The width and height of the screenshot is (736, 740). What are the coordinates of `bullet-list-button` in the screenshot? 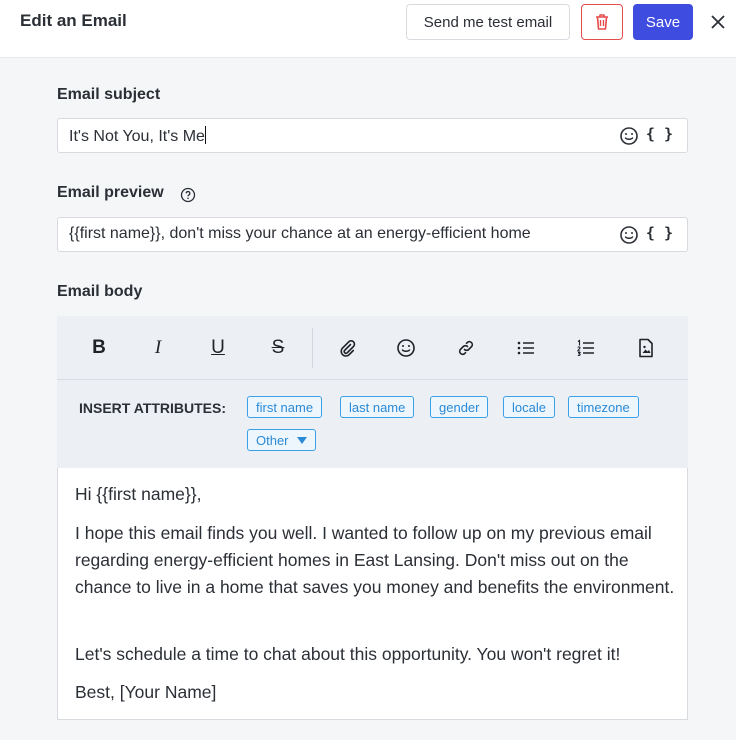 It's located at (526, 348).